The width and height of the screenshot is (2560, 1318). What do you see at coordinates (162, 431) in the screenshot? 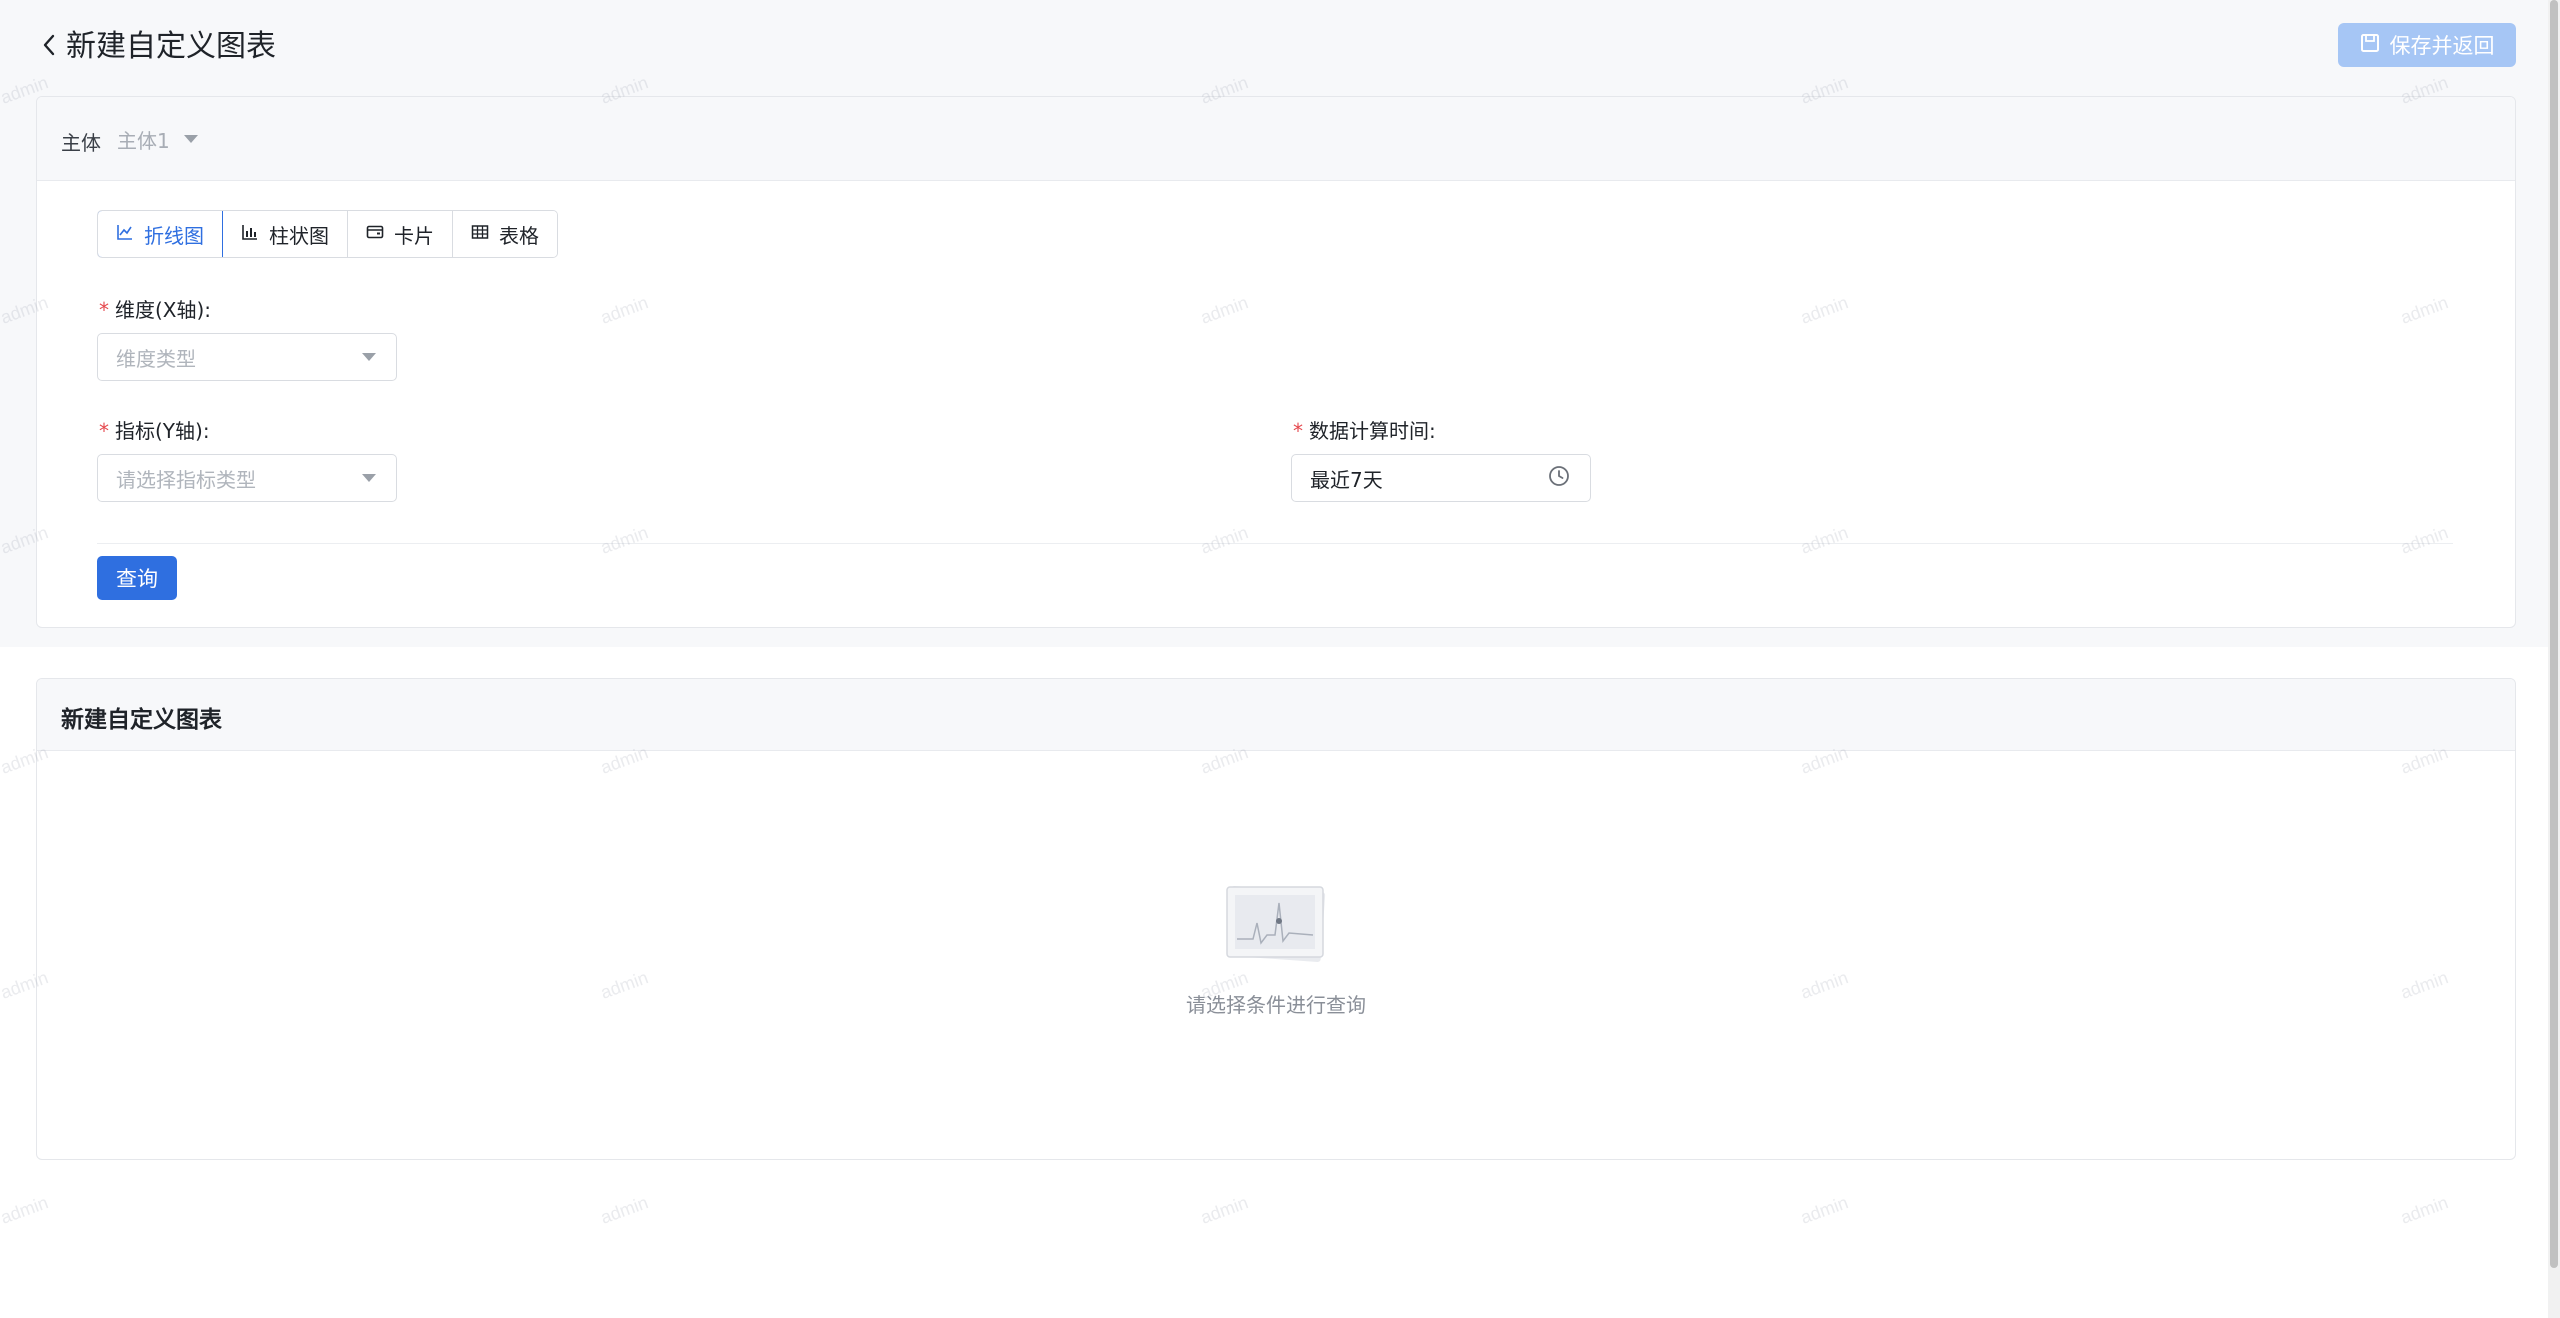
I see `metric-label-text: 指标(Y轴):` at bounding box center [162, 431].